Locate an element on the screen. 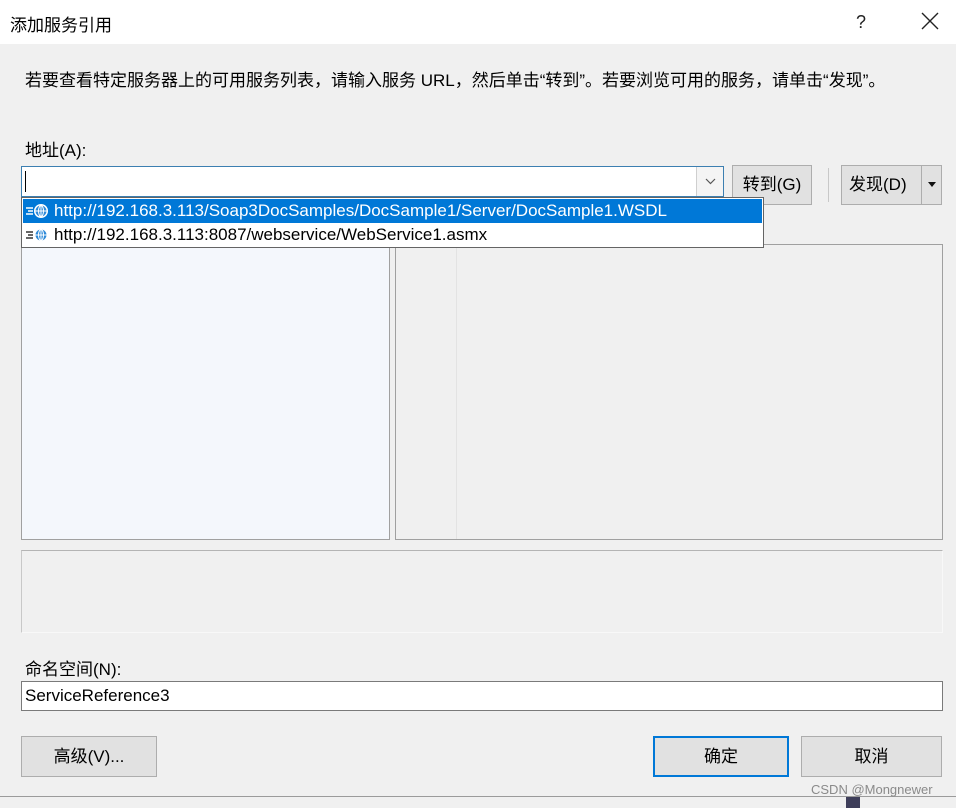 The height and width of the screenshot is (808, 956). ok-button: 确定 is located at coordinates (721, 756).